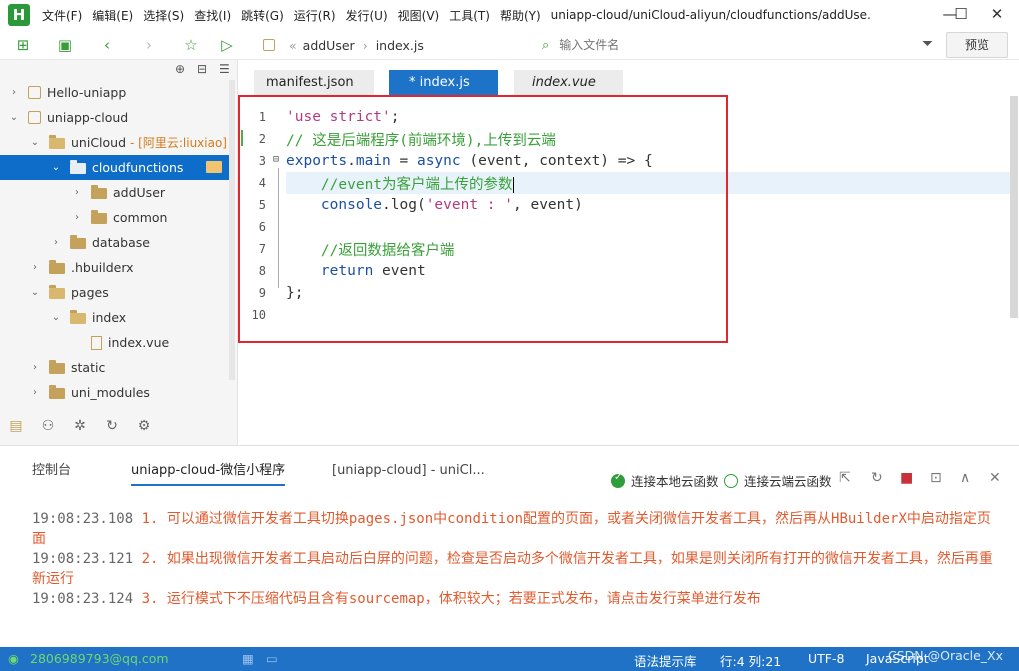 This screenshot has width=1019, height=671. What do you see at coordinates (1014, 207) in the screenshot?
I see `editor-scrollbar` at bounding box center [1014, 207].